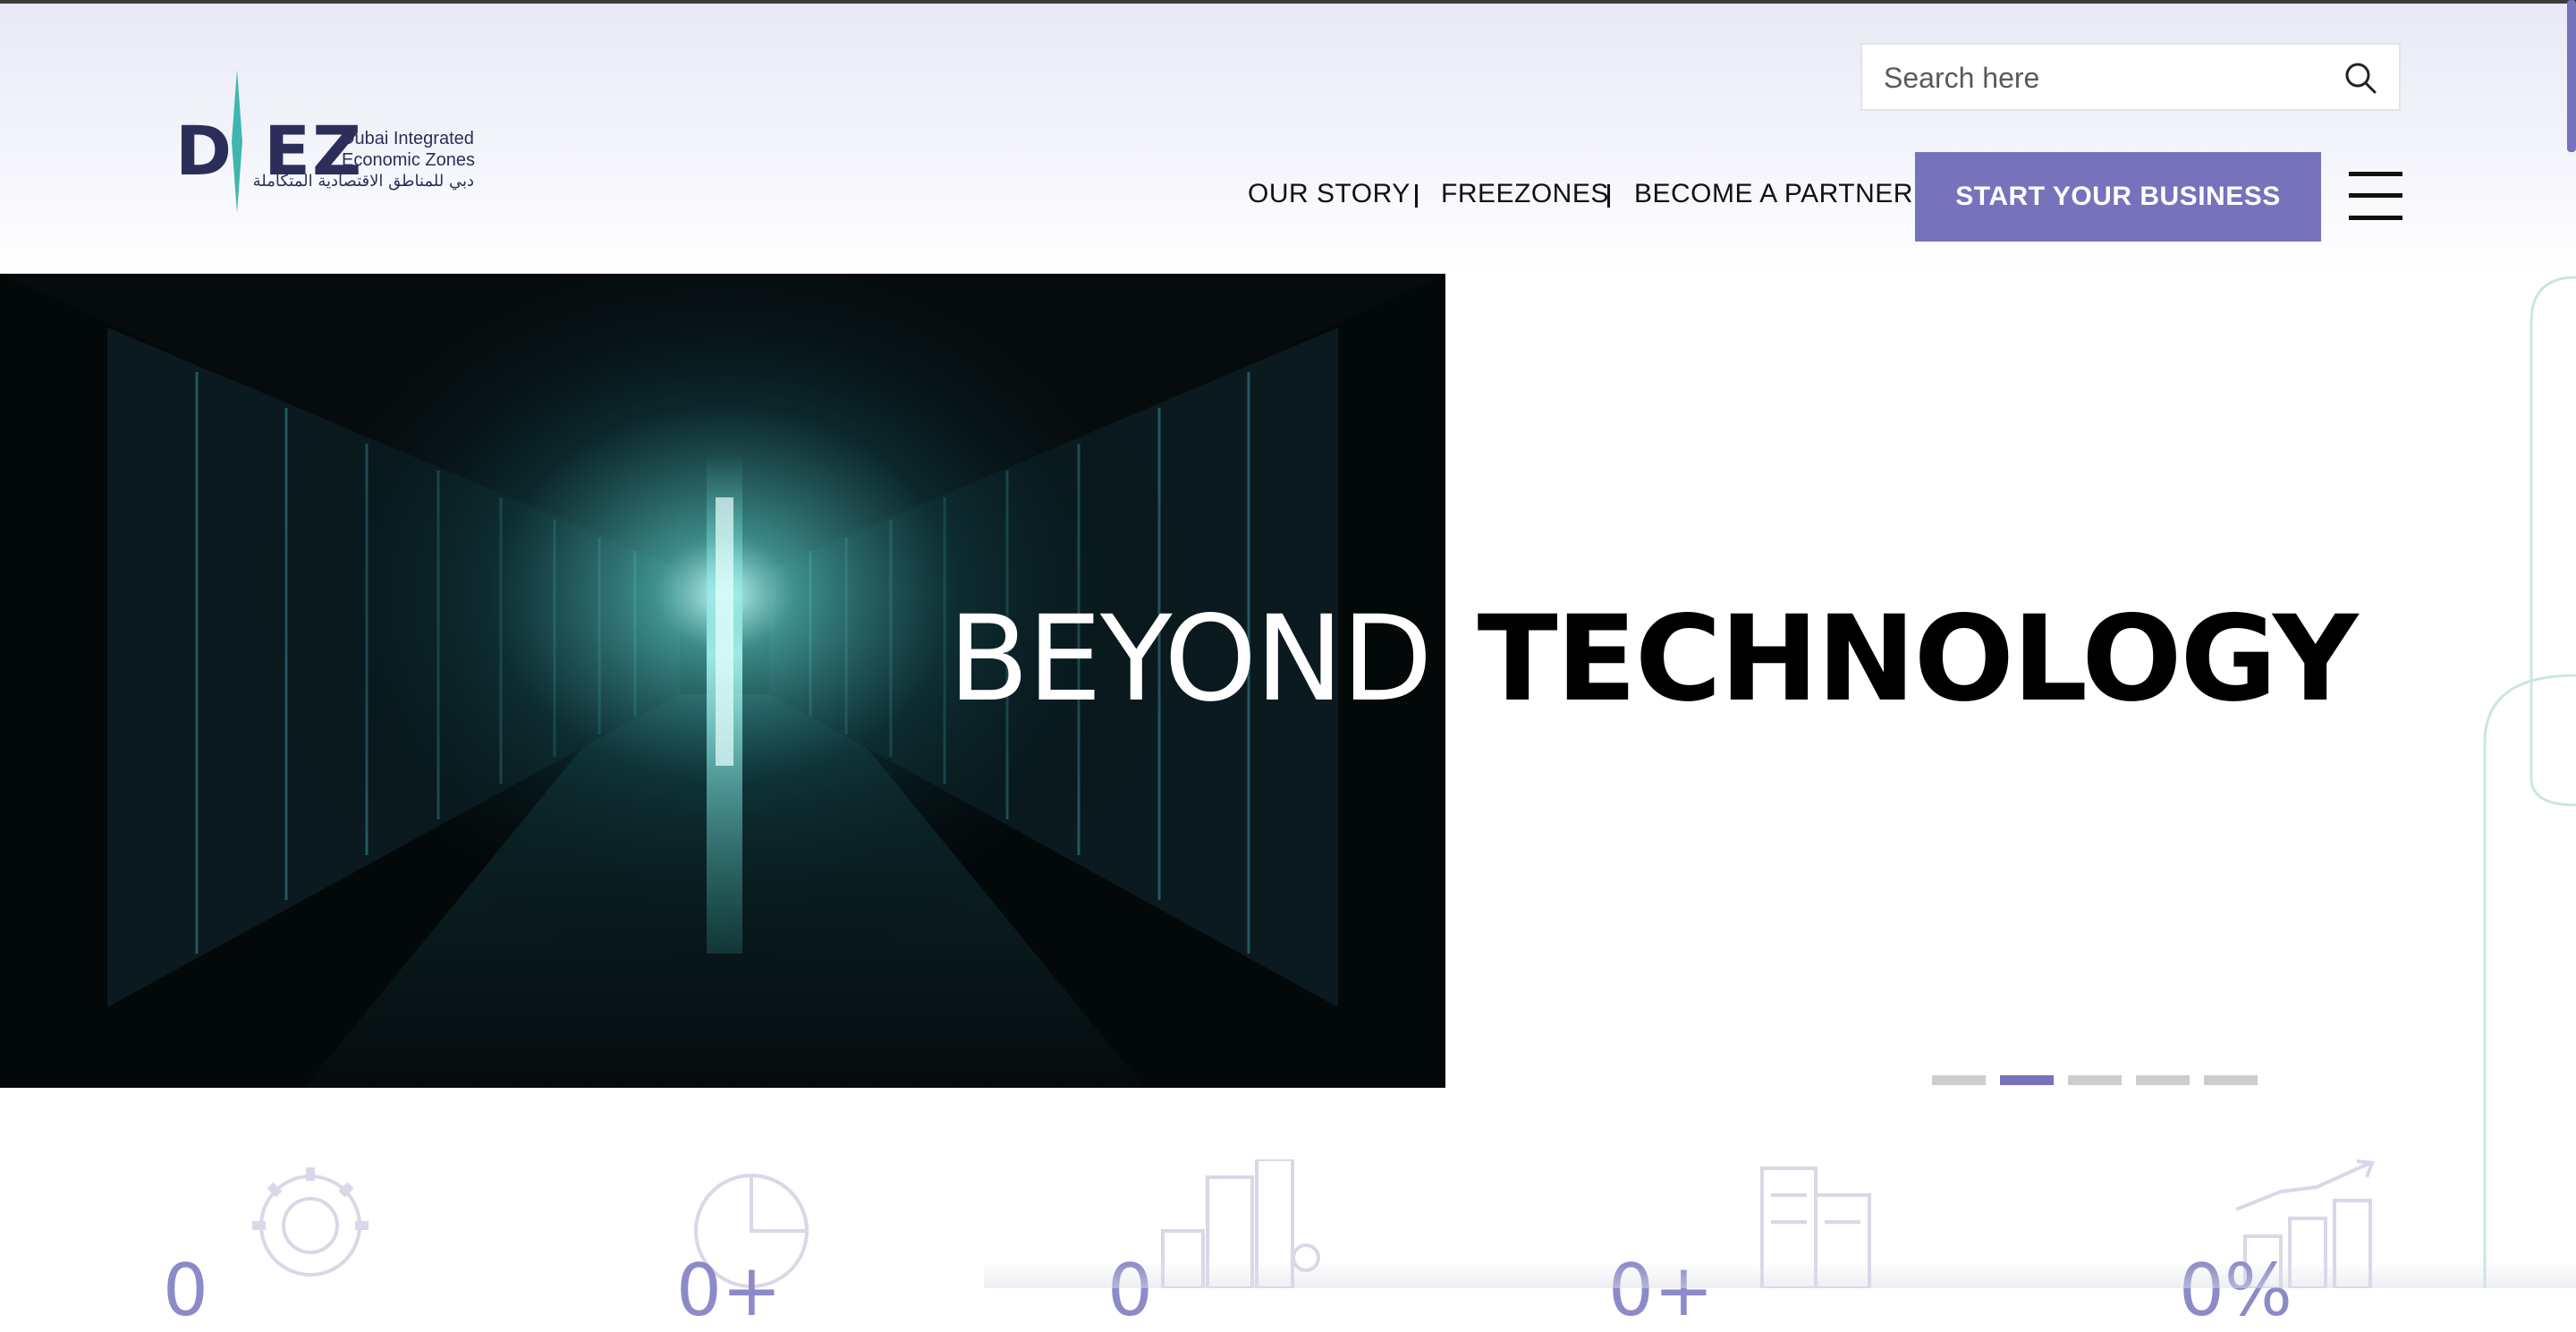  I want to click on hero-title: BEYOND TECHNOLOGY, so click(1653, 662).